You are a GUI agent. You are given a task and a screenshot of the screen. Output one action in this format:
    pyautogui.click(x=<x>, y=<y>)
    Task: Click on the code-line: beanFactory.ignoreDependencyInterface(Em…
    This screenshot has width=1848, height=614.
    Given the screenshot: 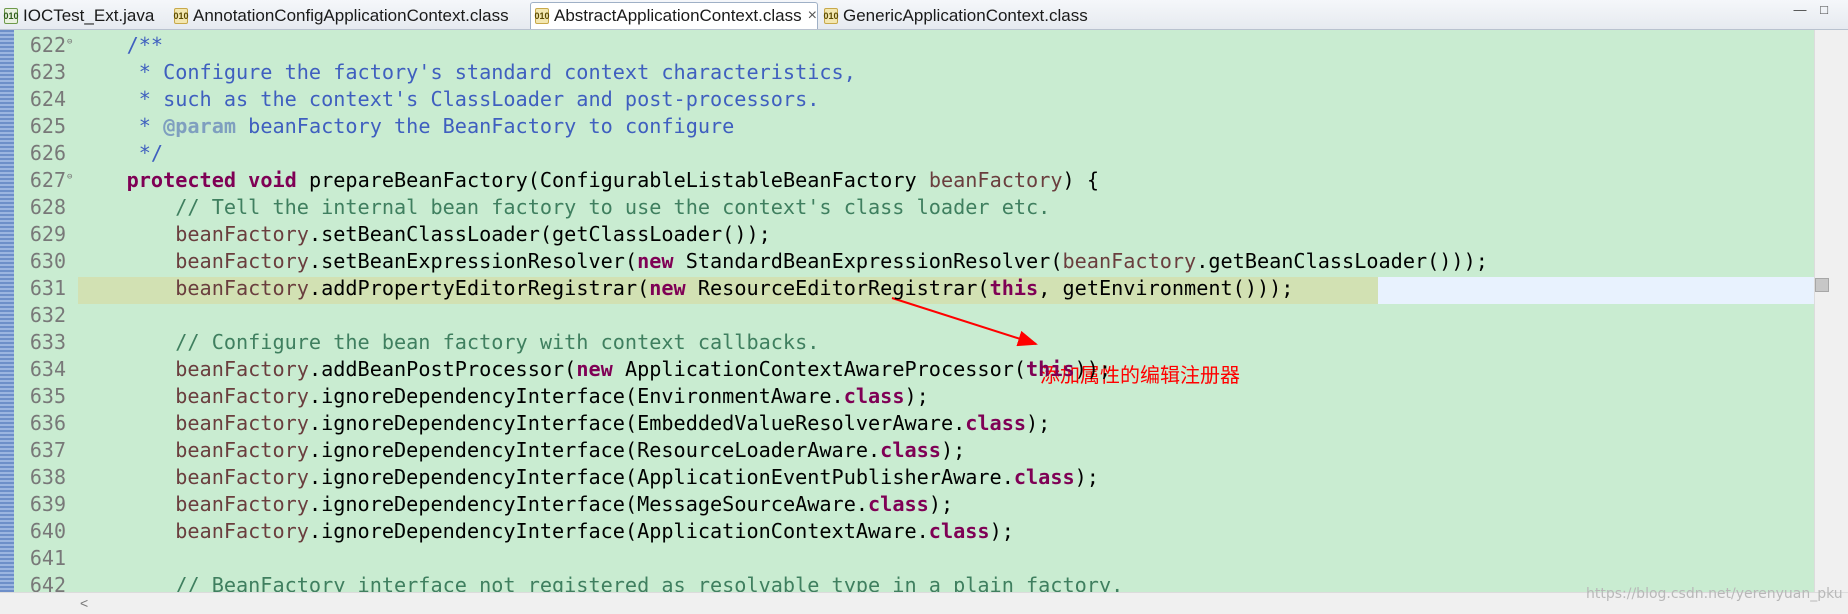 What is the action you would take?
    pyautogui.click(x=564, y=423)
    